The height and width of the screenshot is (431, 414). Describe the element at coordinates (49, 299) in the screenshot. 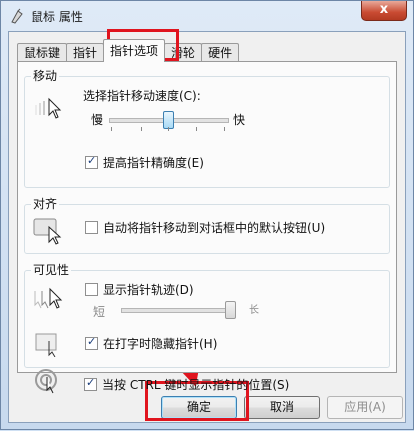

I see `pointer-trails-icon` at that location.